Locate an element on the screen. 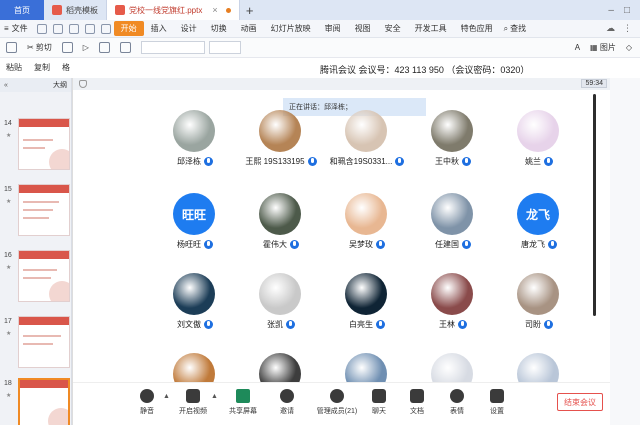 The height and width of the screenshot is (425, 640). meeting-timer: 59:34 is located at coordinates (594, 83).